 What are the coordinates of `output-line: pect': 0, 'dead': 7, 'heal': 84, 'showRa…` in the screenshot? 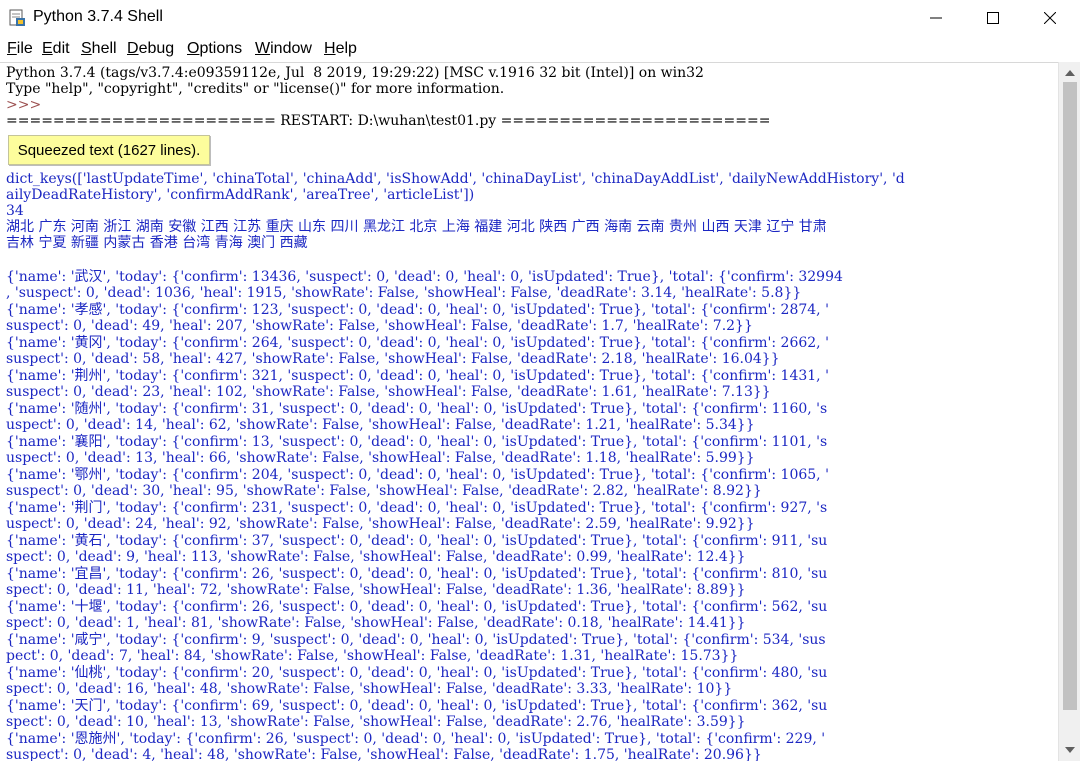 It's located at (372, 656).